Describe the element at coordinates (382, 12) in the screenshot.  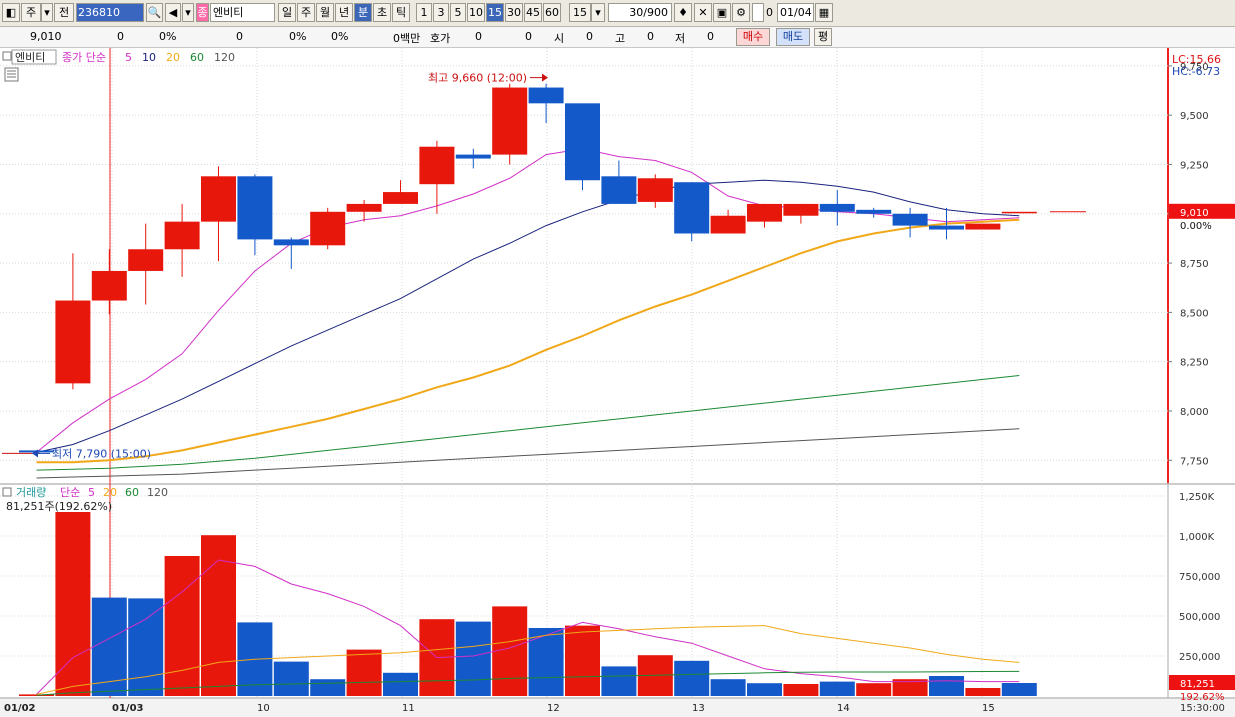
I see `period-button: 초` at that location.